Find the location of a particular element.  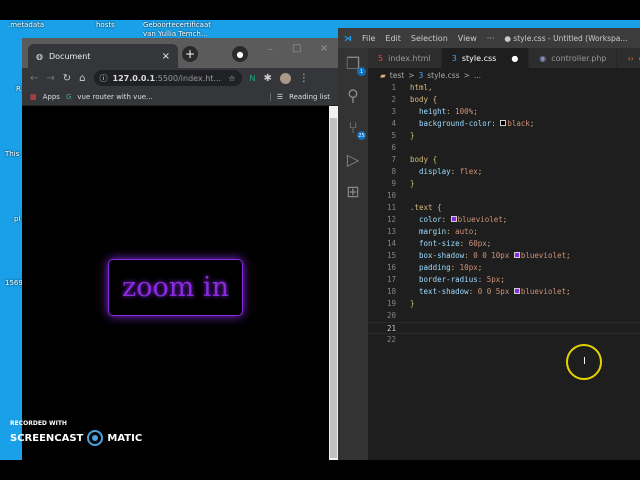

code-line: 5} is located at coordinates (504, 136).